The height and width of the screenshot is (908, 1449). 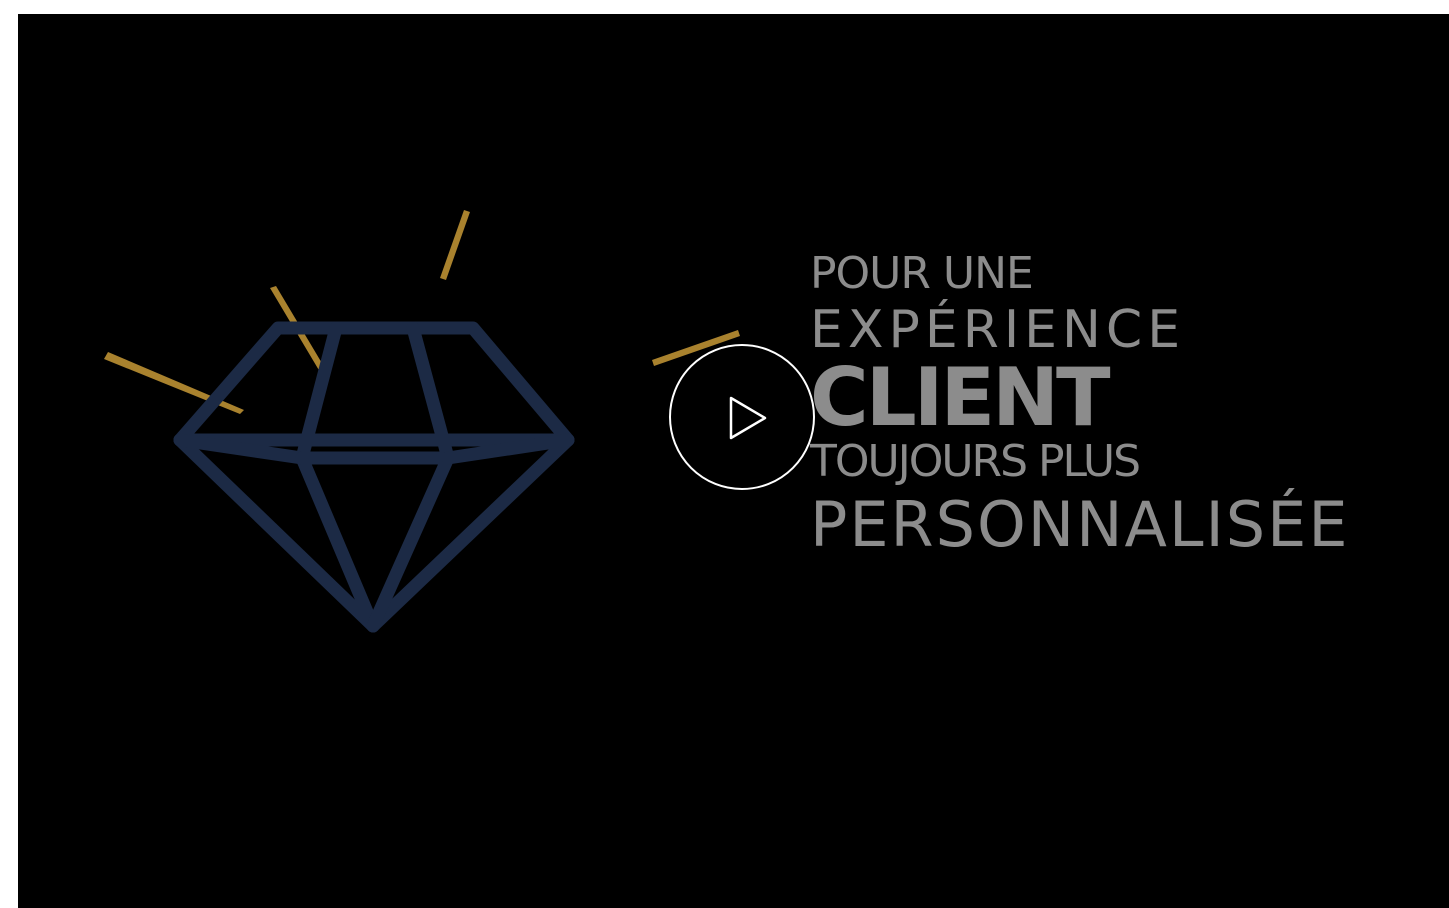 What do you see at coordinates (374, 477) in the screenshot?
I see `diamond-outline` at bounding box center [374, 477].